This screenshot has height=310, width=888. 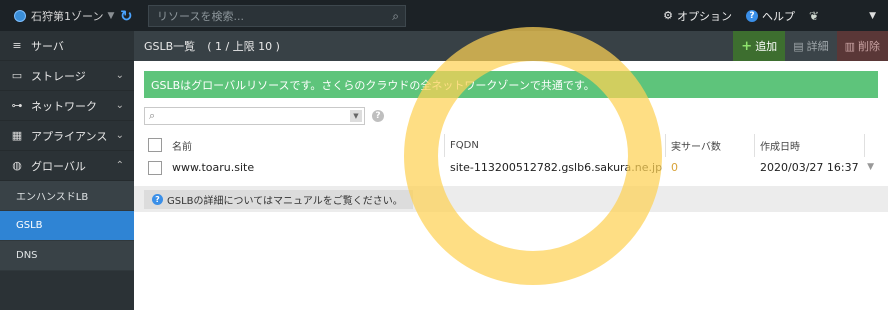 What do you see at coordinates (356, 116) in the screenshot?
I see `filter-dropdown-icon: ▼` at bounding box center [356, 116].